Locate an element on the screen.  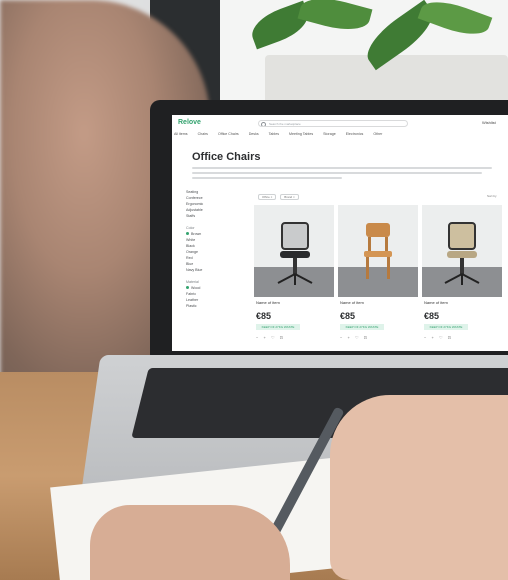
left-hand is located at coordinates (190, 542).